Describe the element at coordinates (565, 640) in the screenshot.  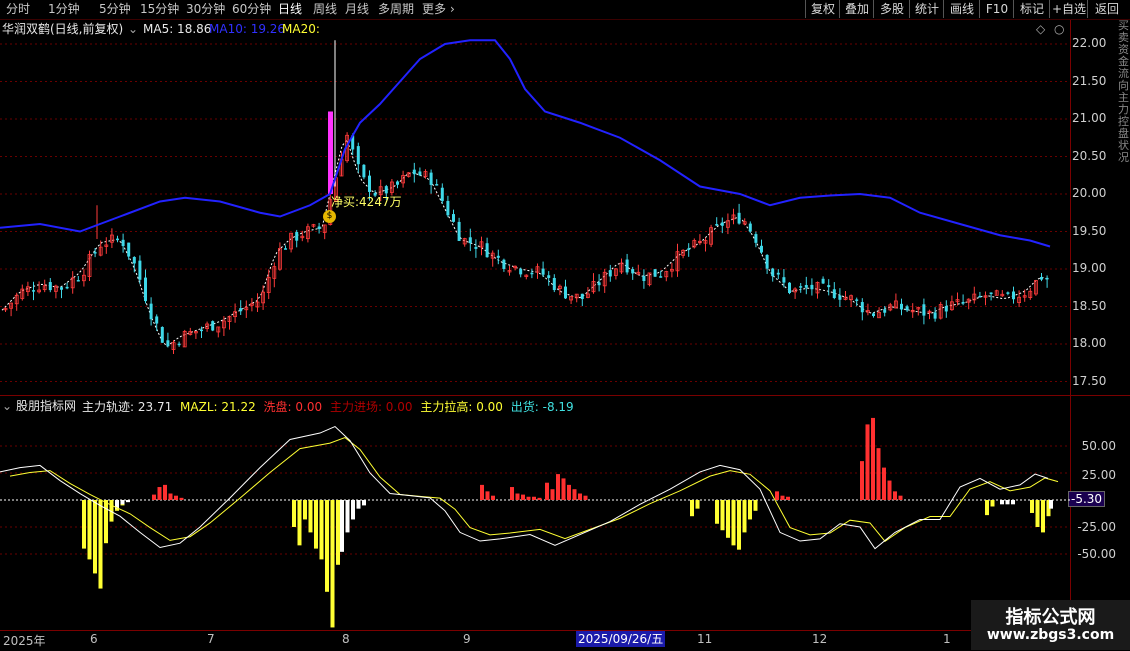
I see `date-axis: 2025年 6 7 8 9 2025/09/26/五 11 12 1` at that location.